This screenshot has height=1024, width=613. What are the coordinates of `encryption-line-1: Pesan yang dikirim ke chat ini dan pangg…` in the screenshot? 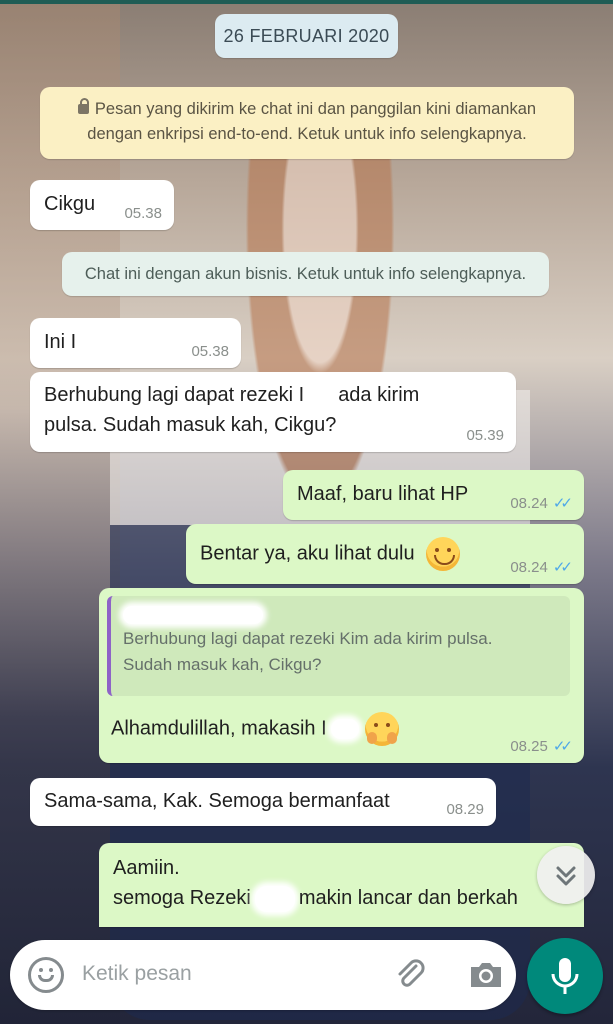 It's located at (315, 109).